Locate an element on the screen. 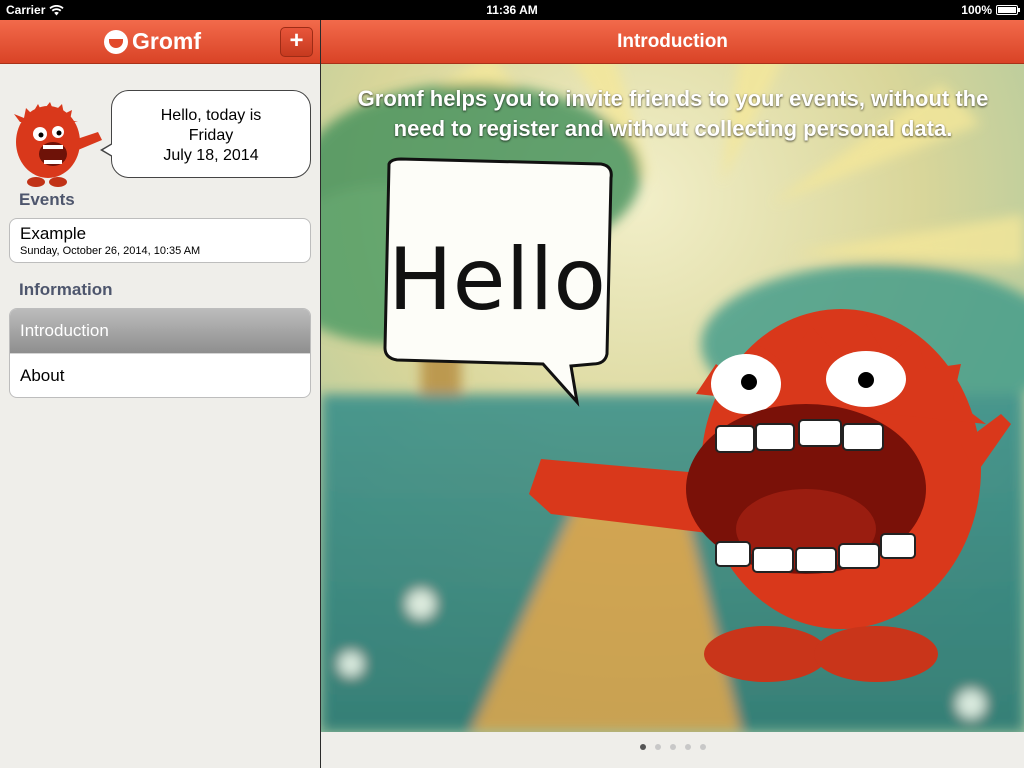 This screenshot has height=768, width=1024. clock: 11:36 AM is located at coordinates (512, 10).